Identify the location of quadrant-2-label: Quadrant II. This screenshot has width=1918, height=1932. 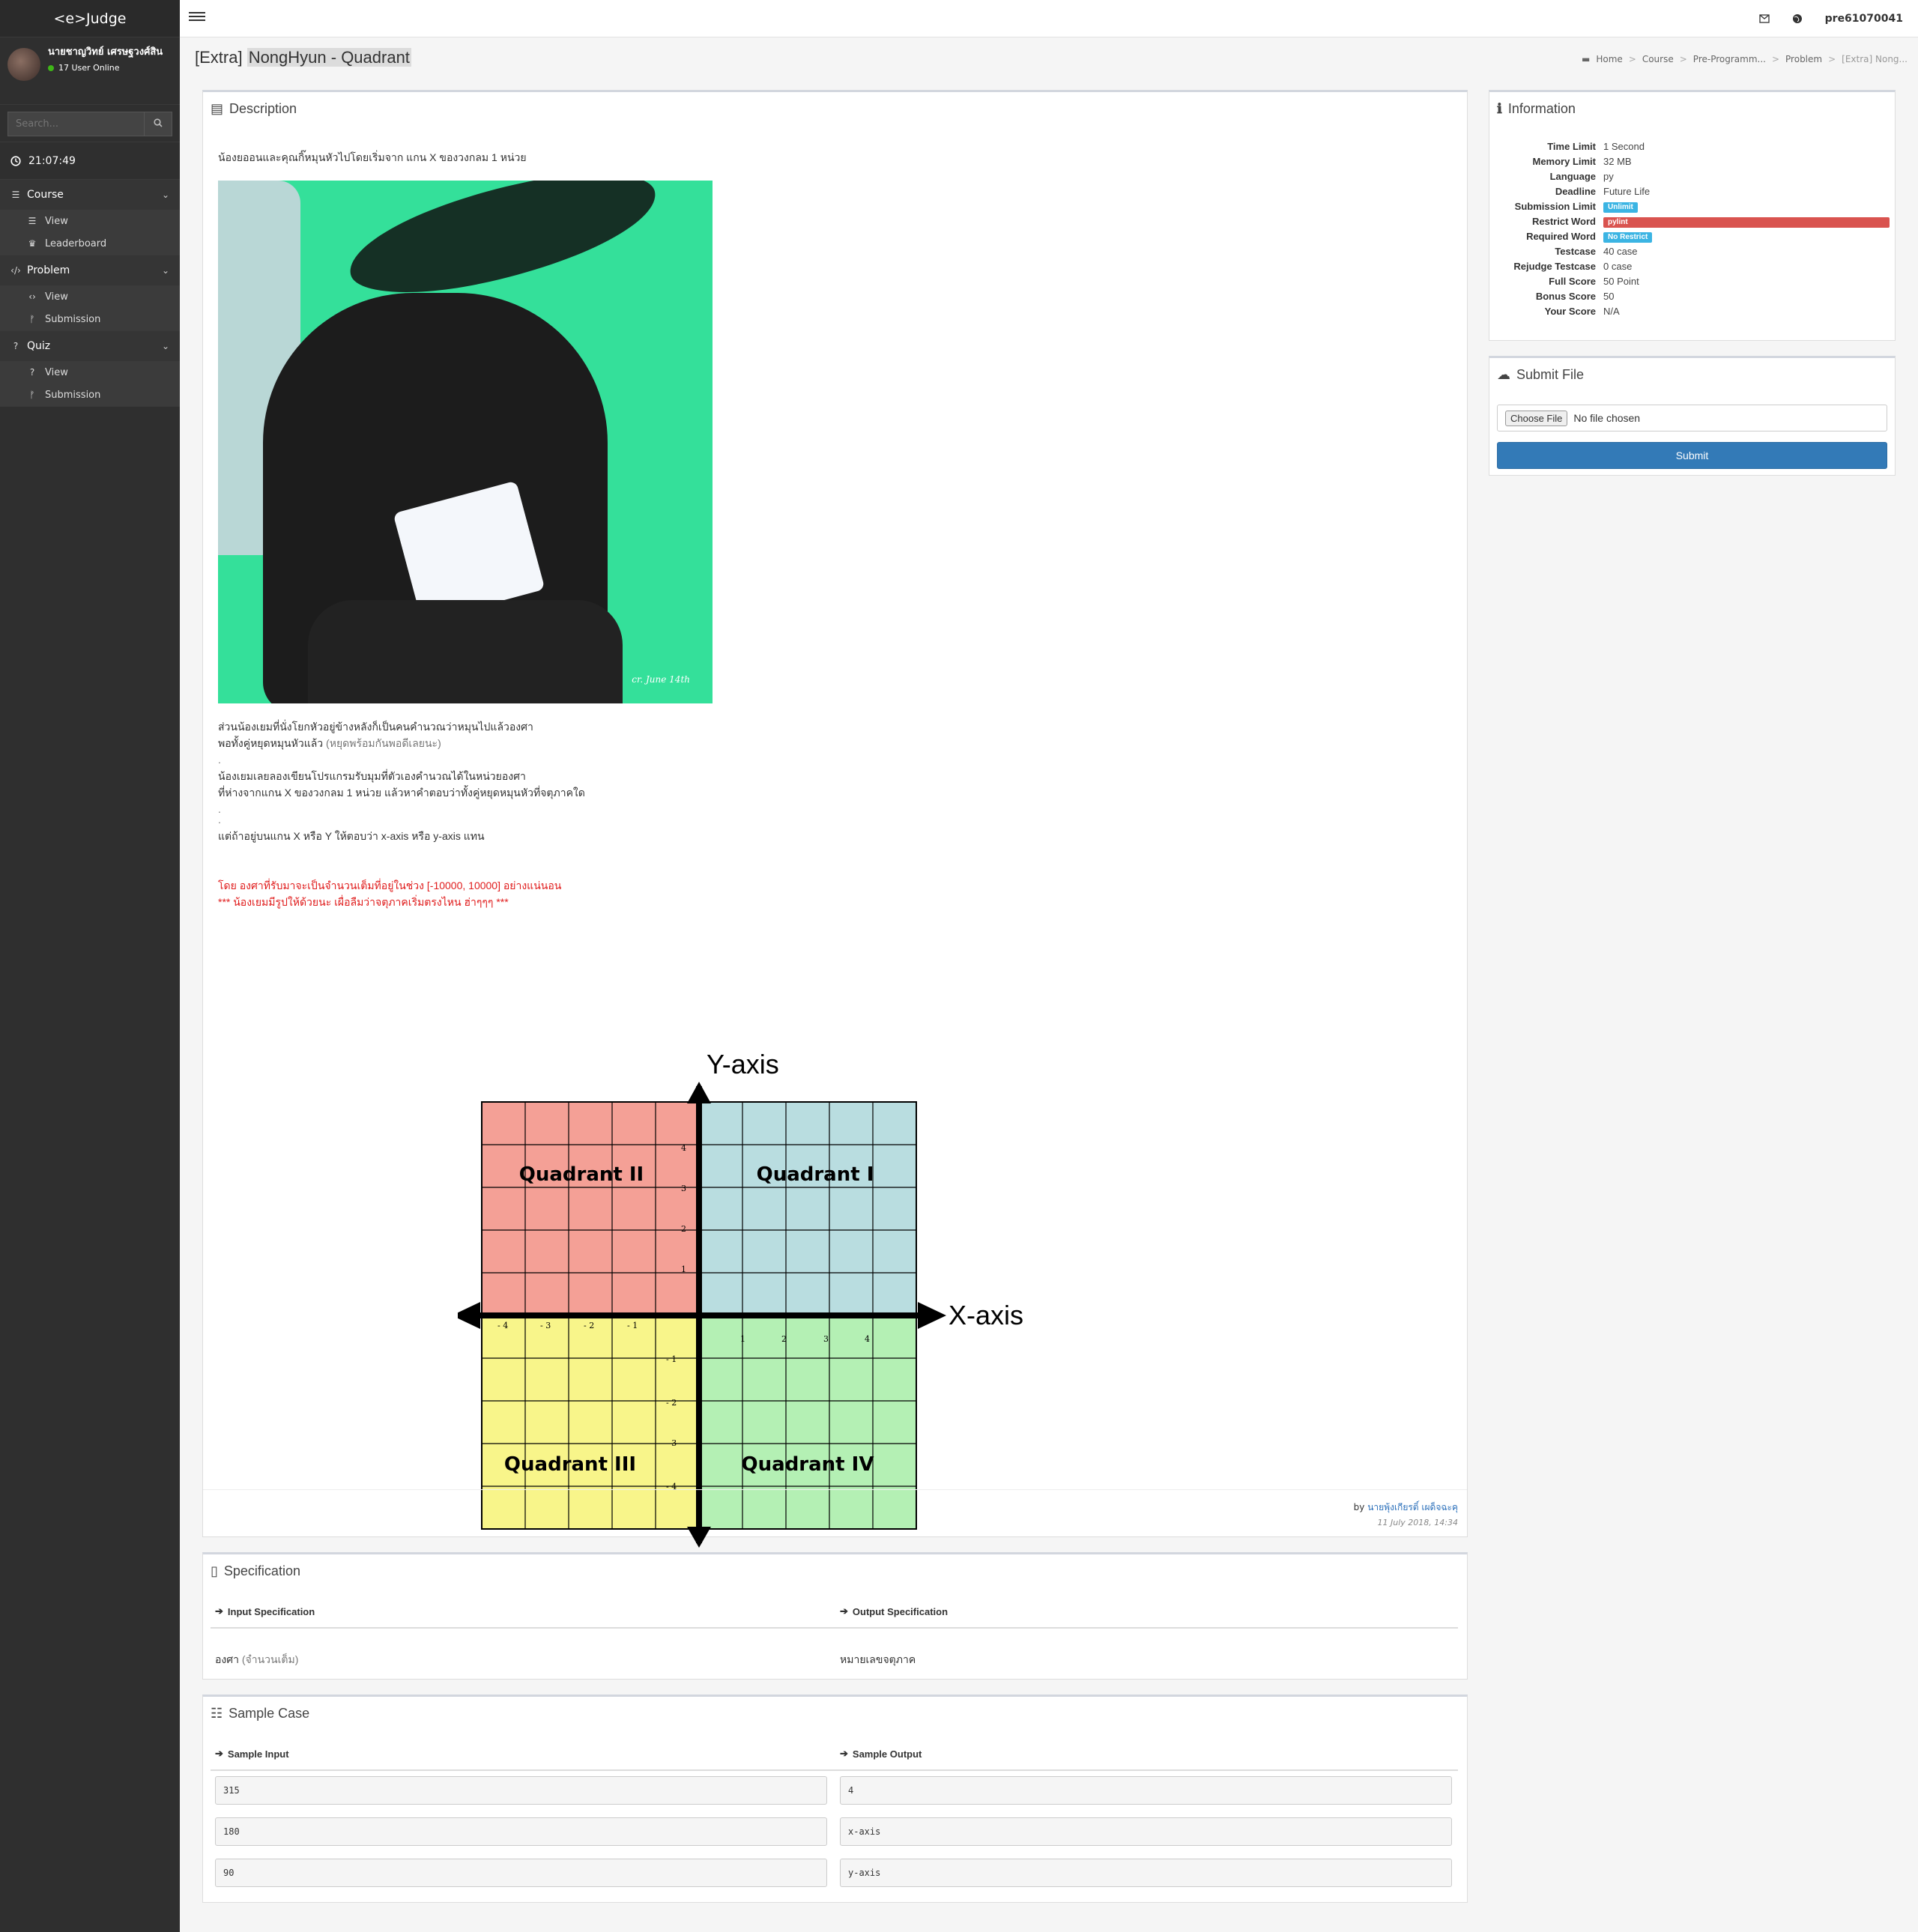
(581, 1174).